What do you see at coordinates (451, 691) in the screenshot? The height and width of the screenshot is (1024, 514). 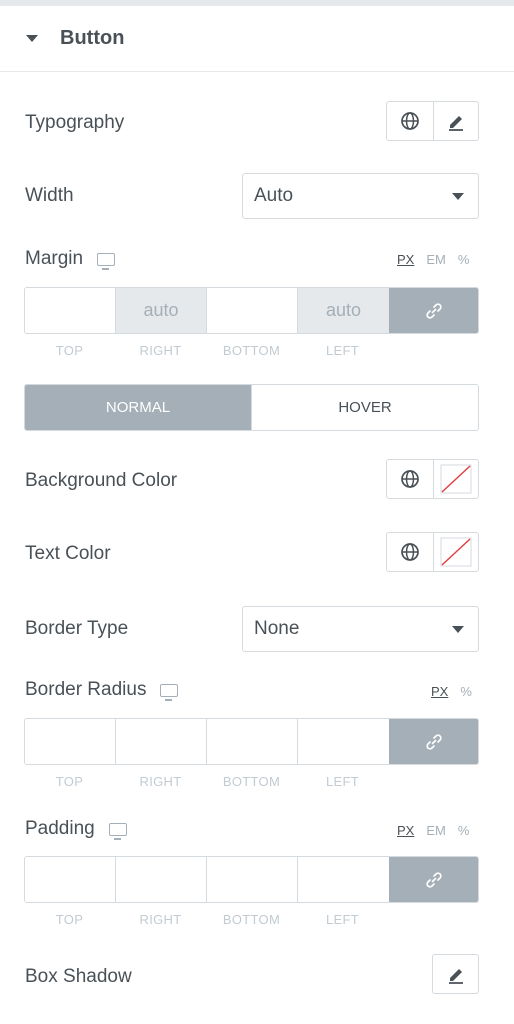 I see `border-radius-unit-selector: PX %` at bounding box center [451, 691].